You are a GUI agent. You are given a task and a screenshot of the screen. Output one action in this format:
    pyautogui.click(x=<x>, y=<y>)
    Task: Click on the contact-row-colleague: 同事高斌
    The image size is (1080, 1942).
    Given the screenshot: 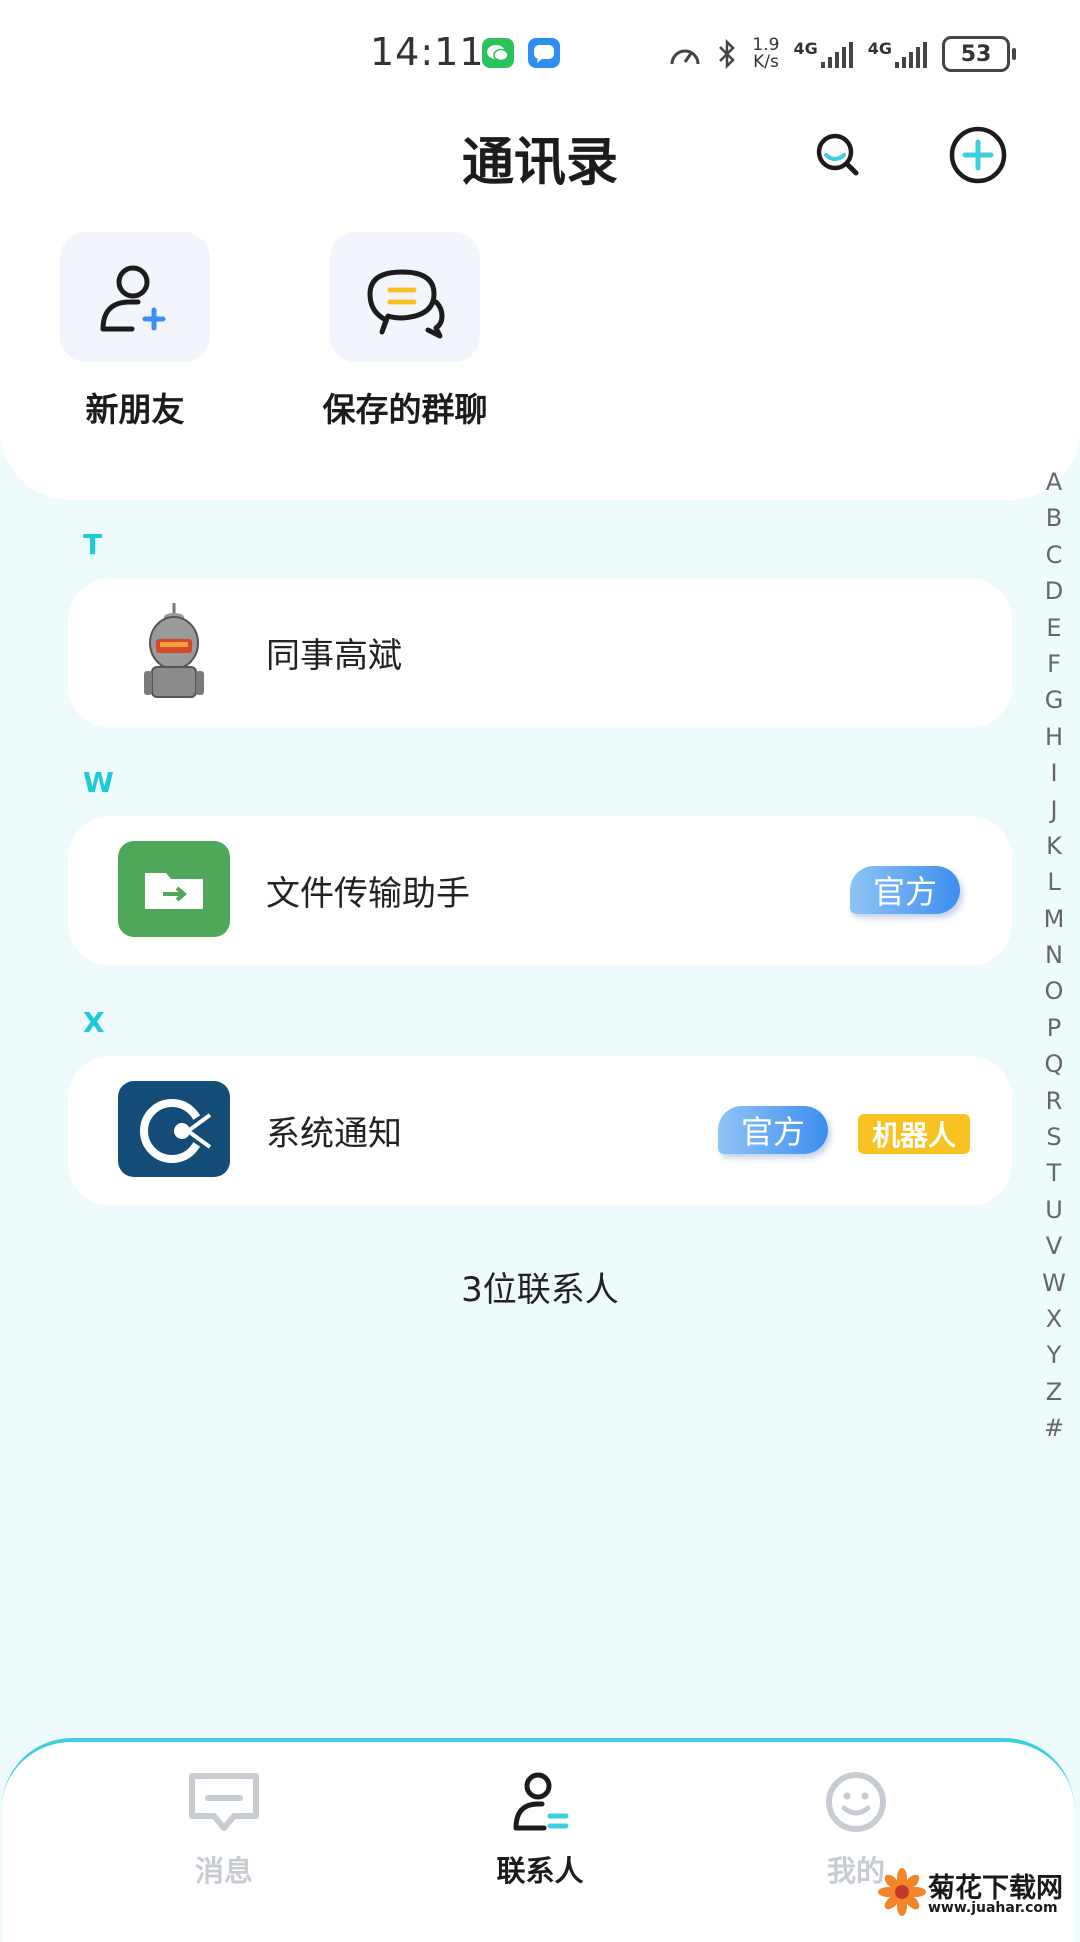 What is the action you would take?
    pyautogui.click(x=540, y=653)
    